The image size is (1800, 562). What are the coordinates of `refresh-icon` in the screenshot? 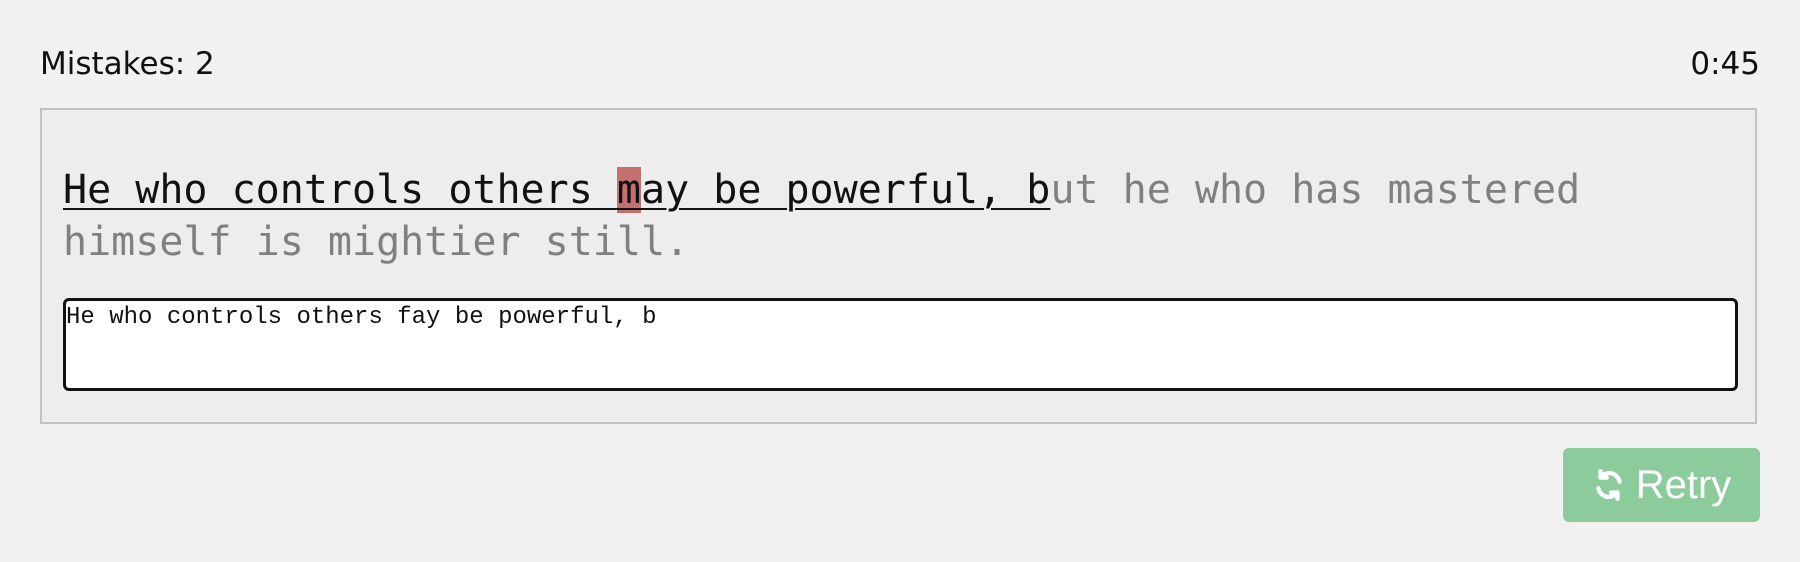 It's located at (1608, 485).